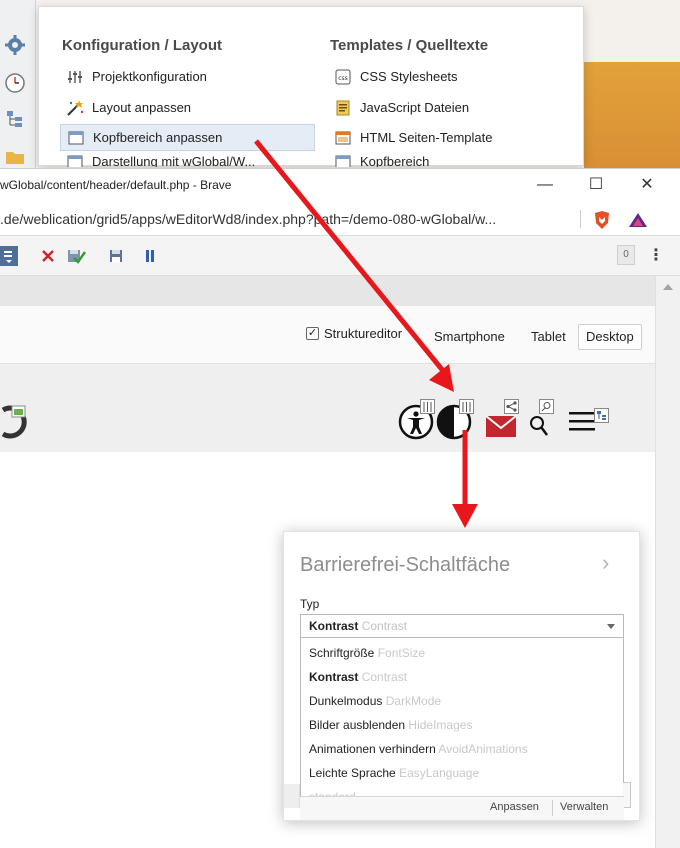 The image size is (680, 848). I want to click on scroll-up-arrow, so click(668, 287).